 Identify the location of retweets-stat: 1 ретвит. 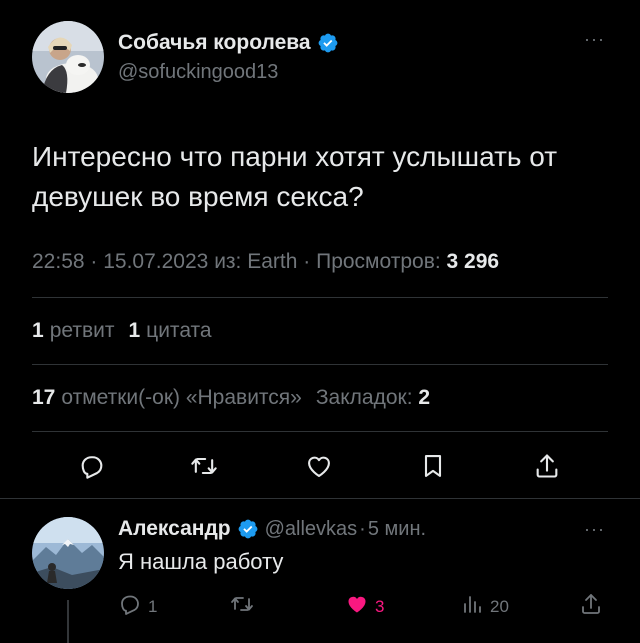
(73, 331).